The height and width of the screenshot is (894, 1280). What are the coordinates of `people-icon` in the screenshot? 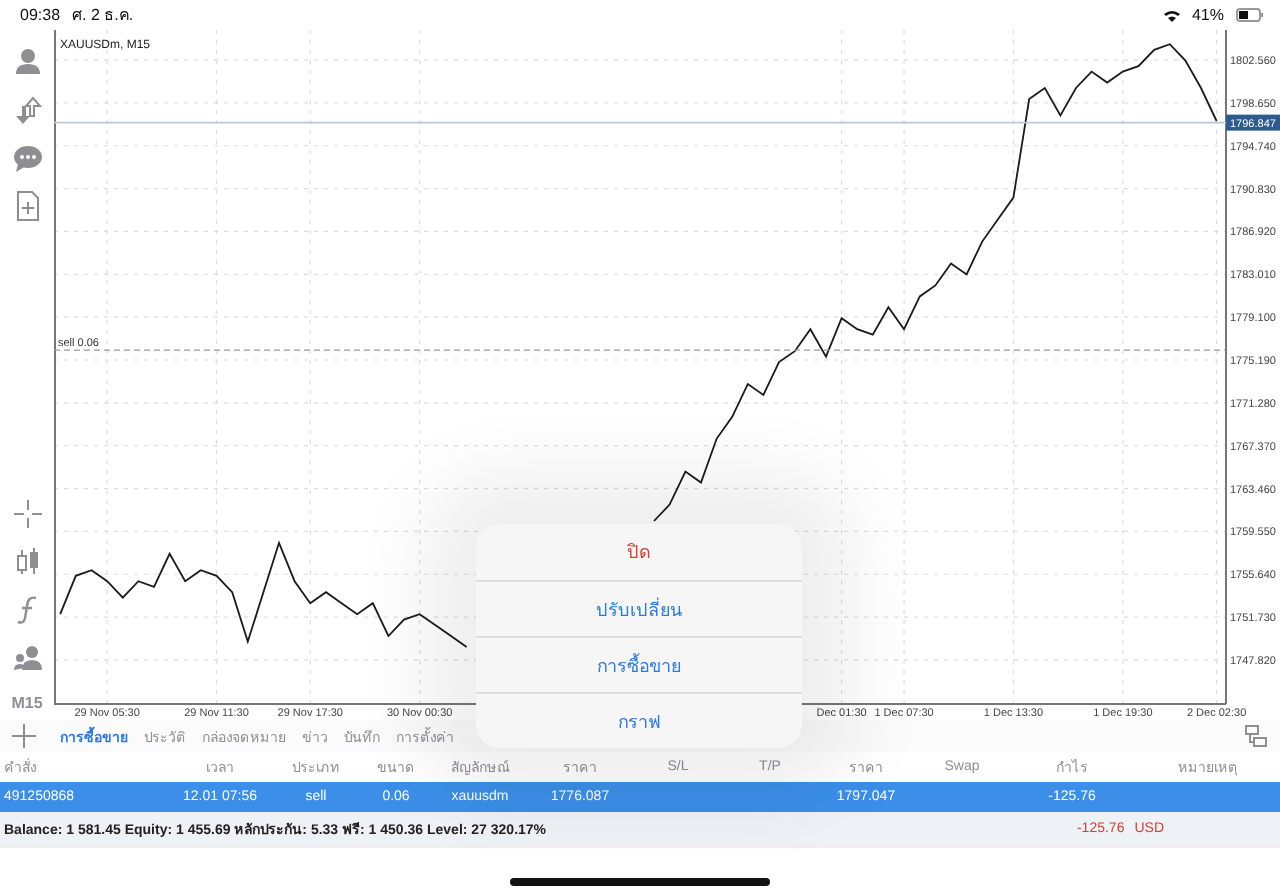 It's located at (27, 658).